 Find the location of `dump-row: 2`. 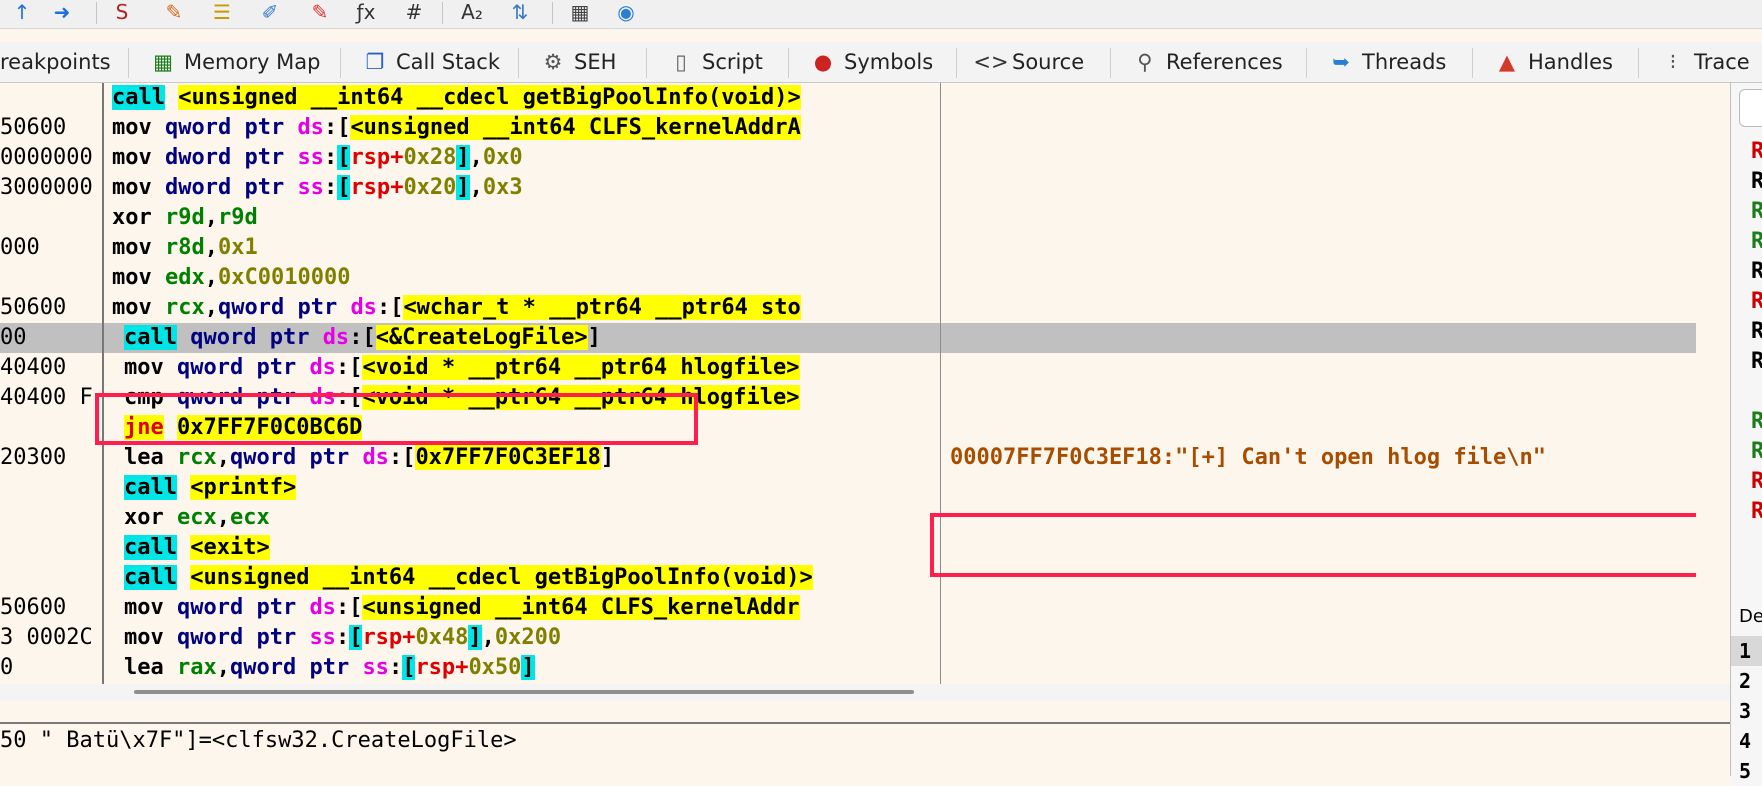

dump-row: 2 is located at coordinates (1746, 681).